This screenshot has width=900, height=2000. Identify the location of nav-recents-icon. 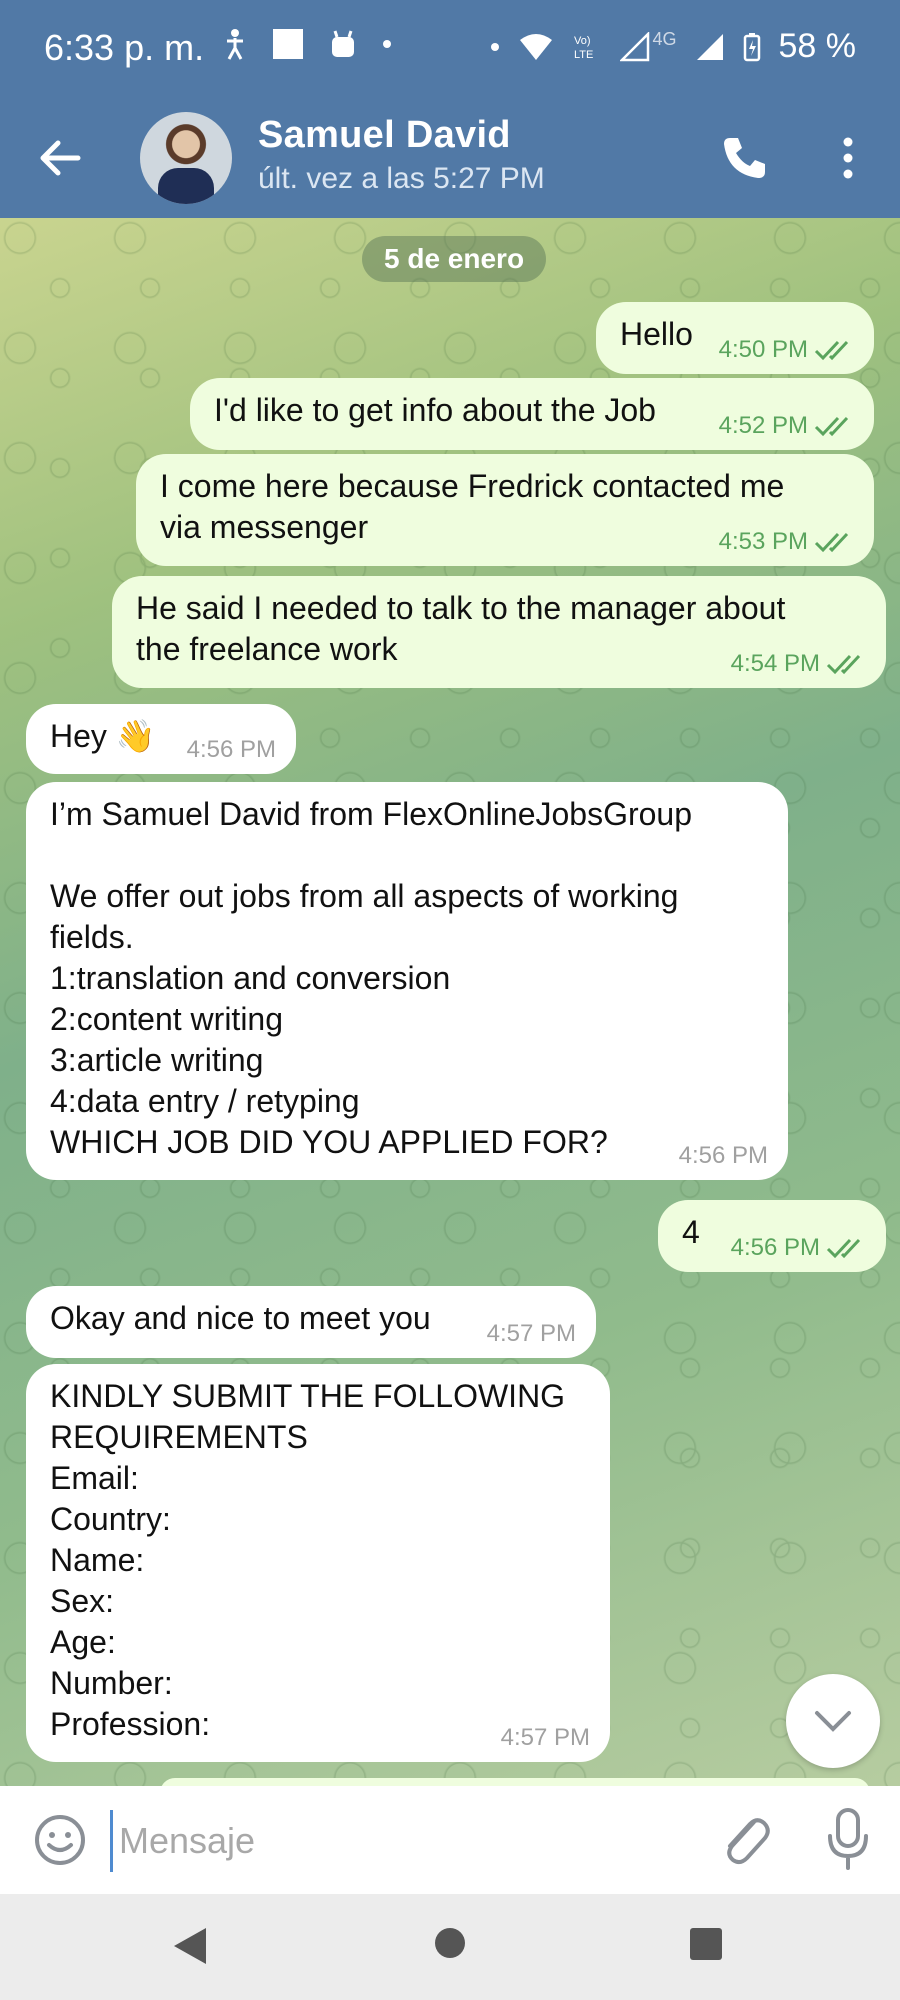
(706, 1944).